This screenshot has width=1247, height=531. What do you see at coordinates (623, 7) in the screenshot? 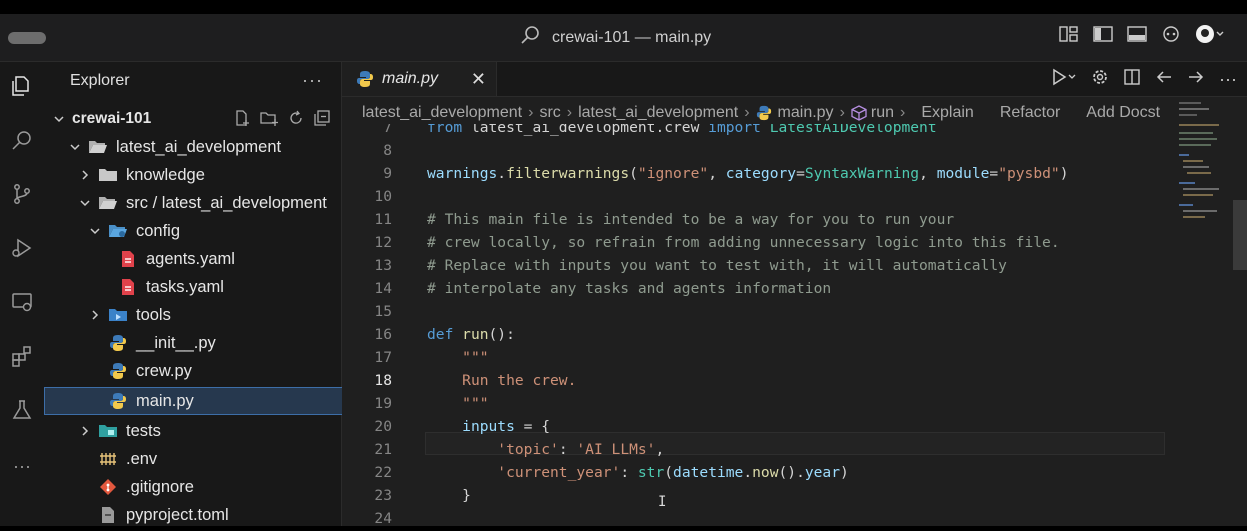
I see `top-strip` at bounding box center [623, 7].